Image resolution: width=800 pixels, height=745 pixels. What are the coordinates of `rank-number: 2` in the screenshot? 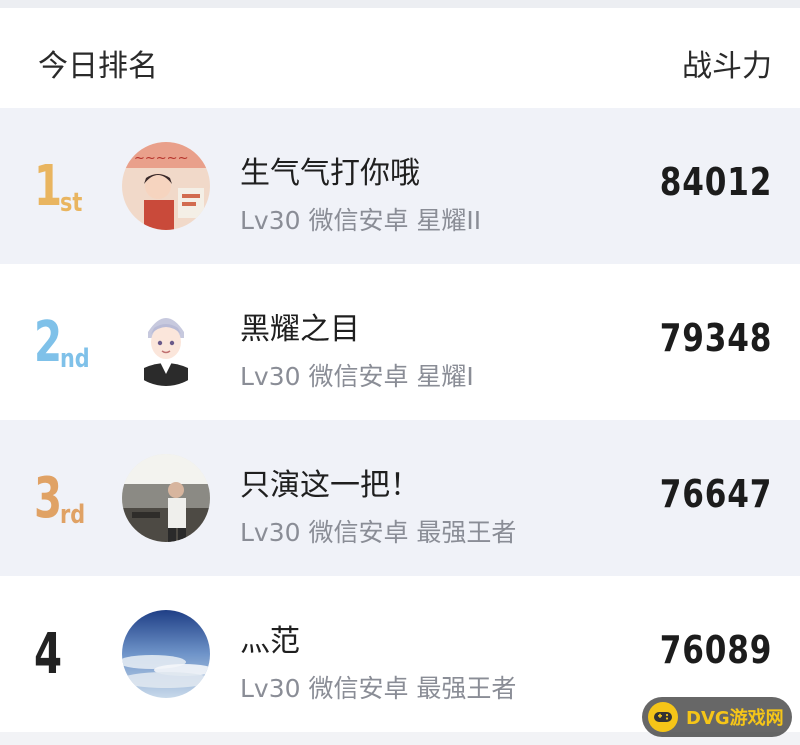 It's located at (48, 342).